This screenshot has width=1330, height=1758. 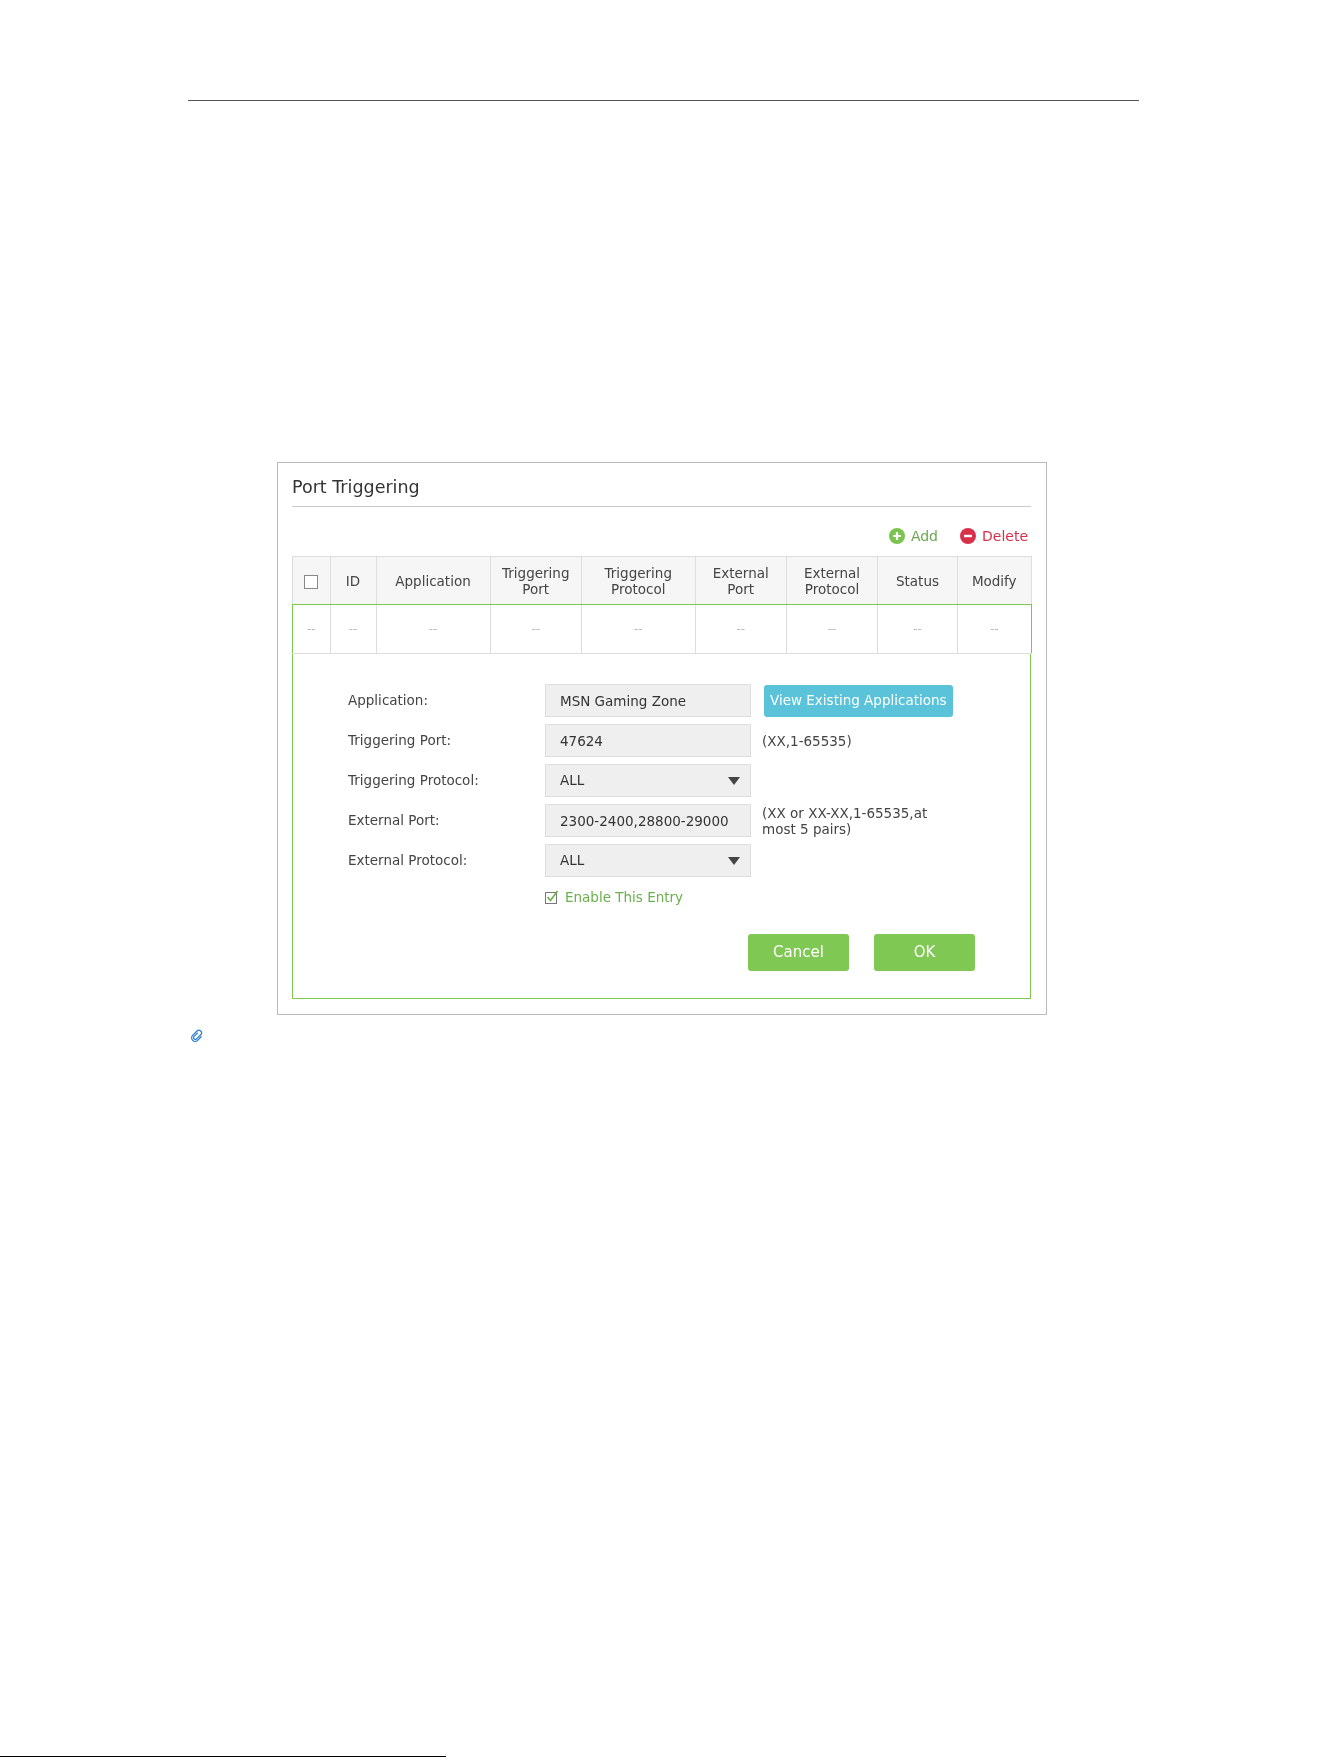 What do you see at coordinates (994, 536) in the screenshot?
I see `delete-button: Delete` at bounding box center [994, 536].